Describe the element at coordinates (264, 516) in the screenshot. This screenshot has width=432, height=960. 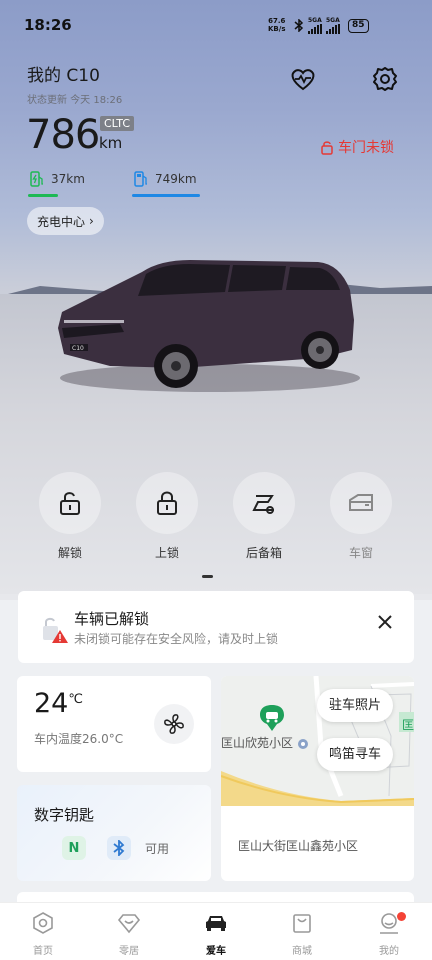
I see `trunk-control: 后备箱` at that location.